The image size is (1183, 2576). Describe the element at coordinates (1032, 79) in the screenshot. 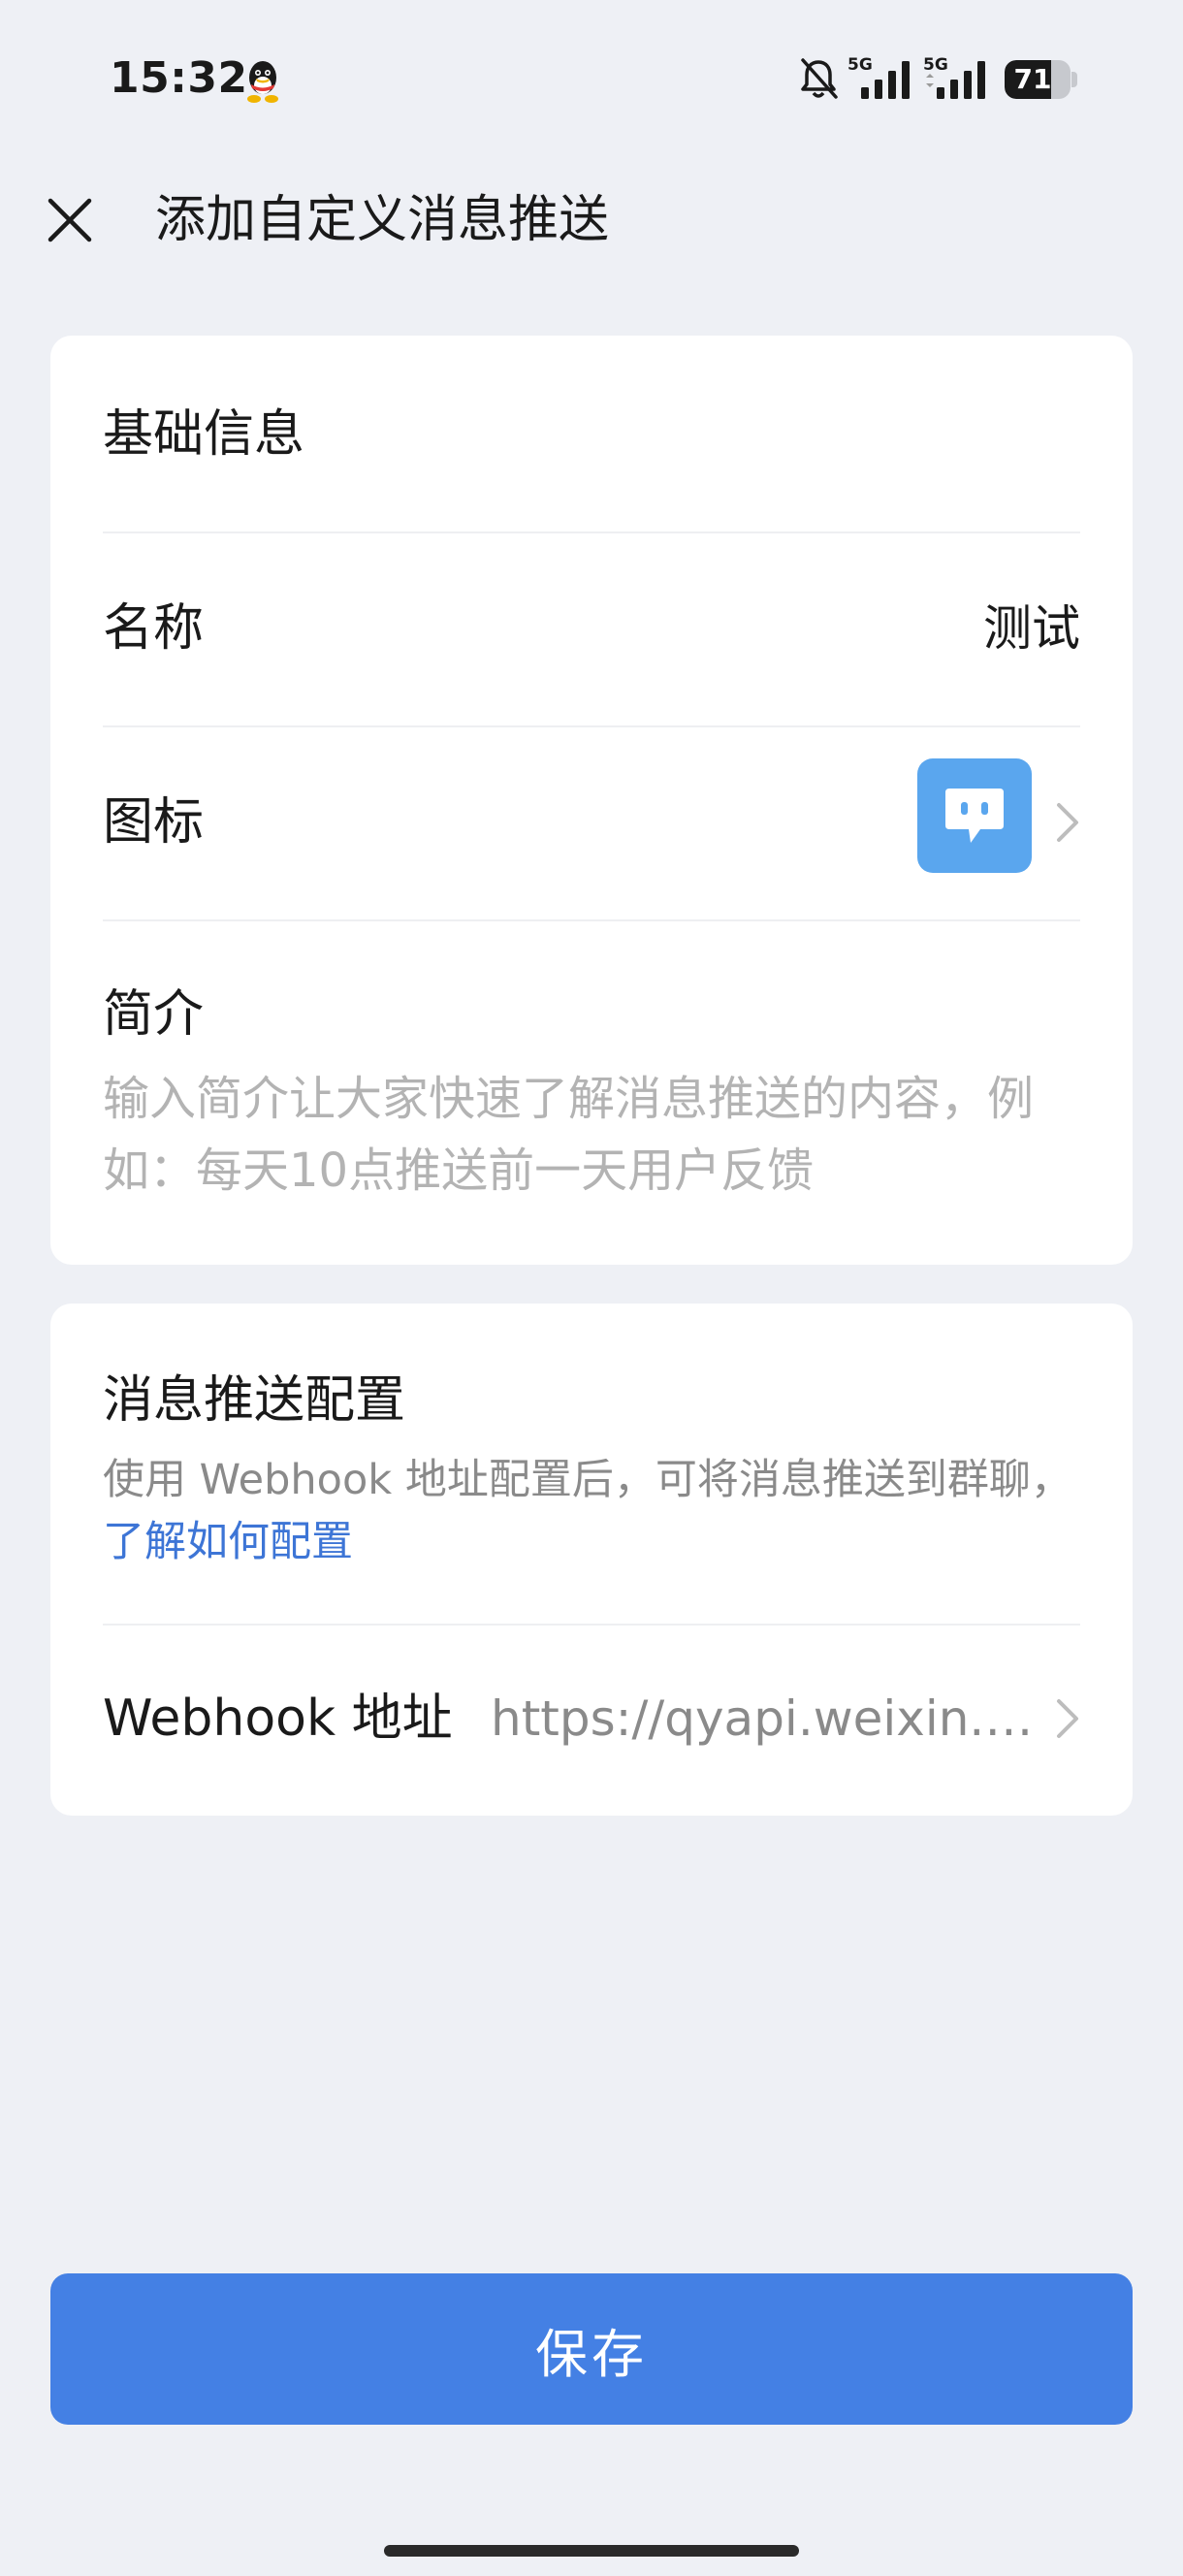

I see `battery-level: 71` at that location.